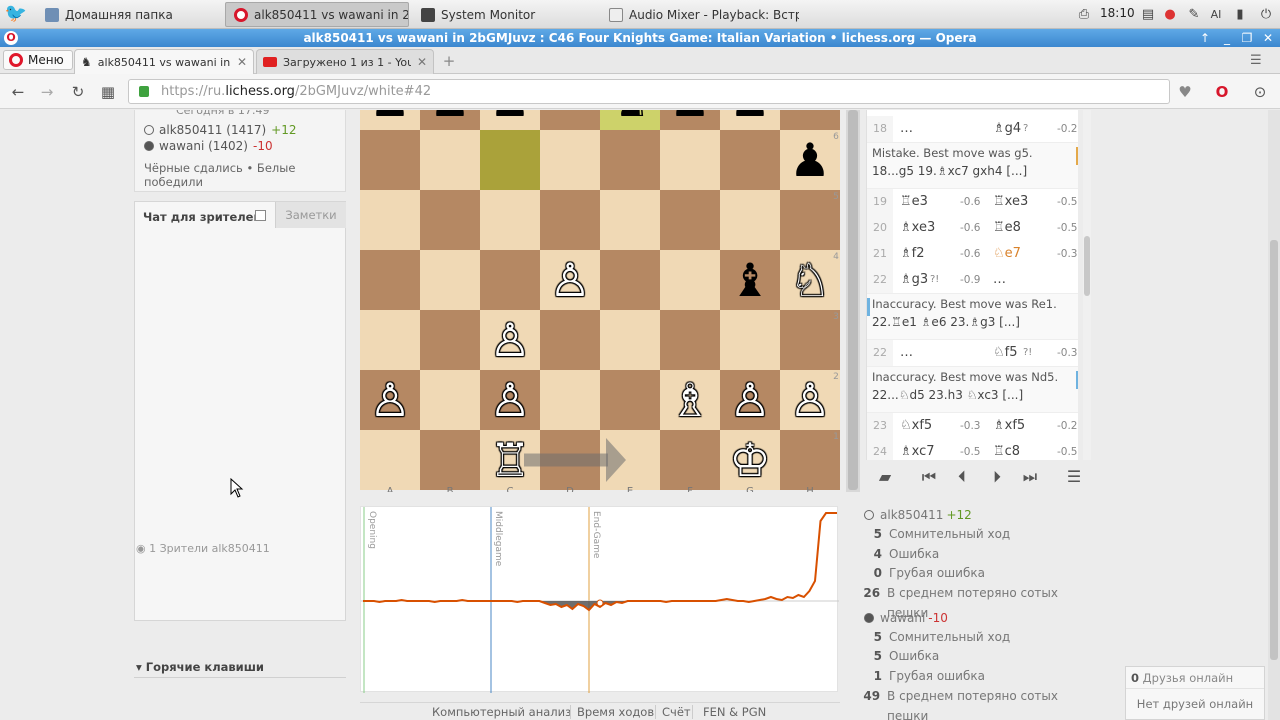  What do you see at coordinates (1194, 14) in the screenshot?
I see `tools-tray-icon: ✎` at bounding box center [1194, 14].